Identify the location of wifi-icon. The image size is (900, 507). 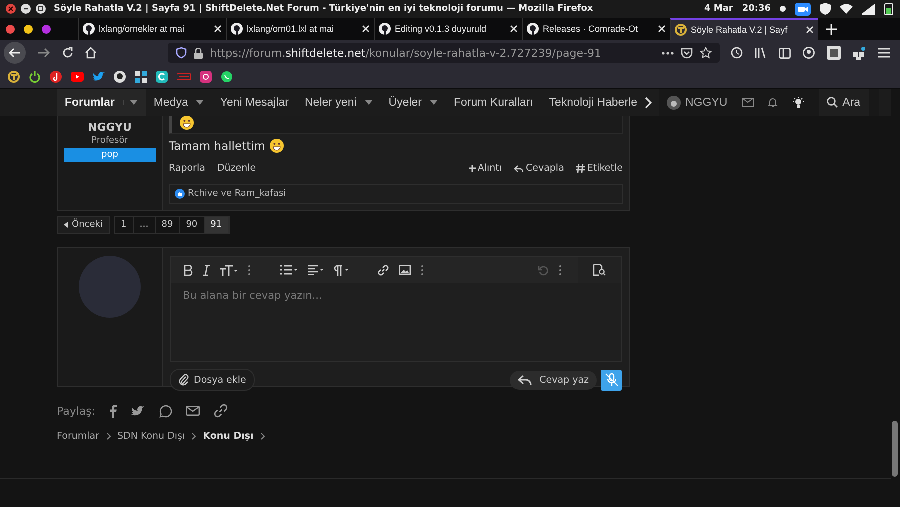
(846, 9).